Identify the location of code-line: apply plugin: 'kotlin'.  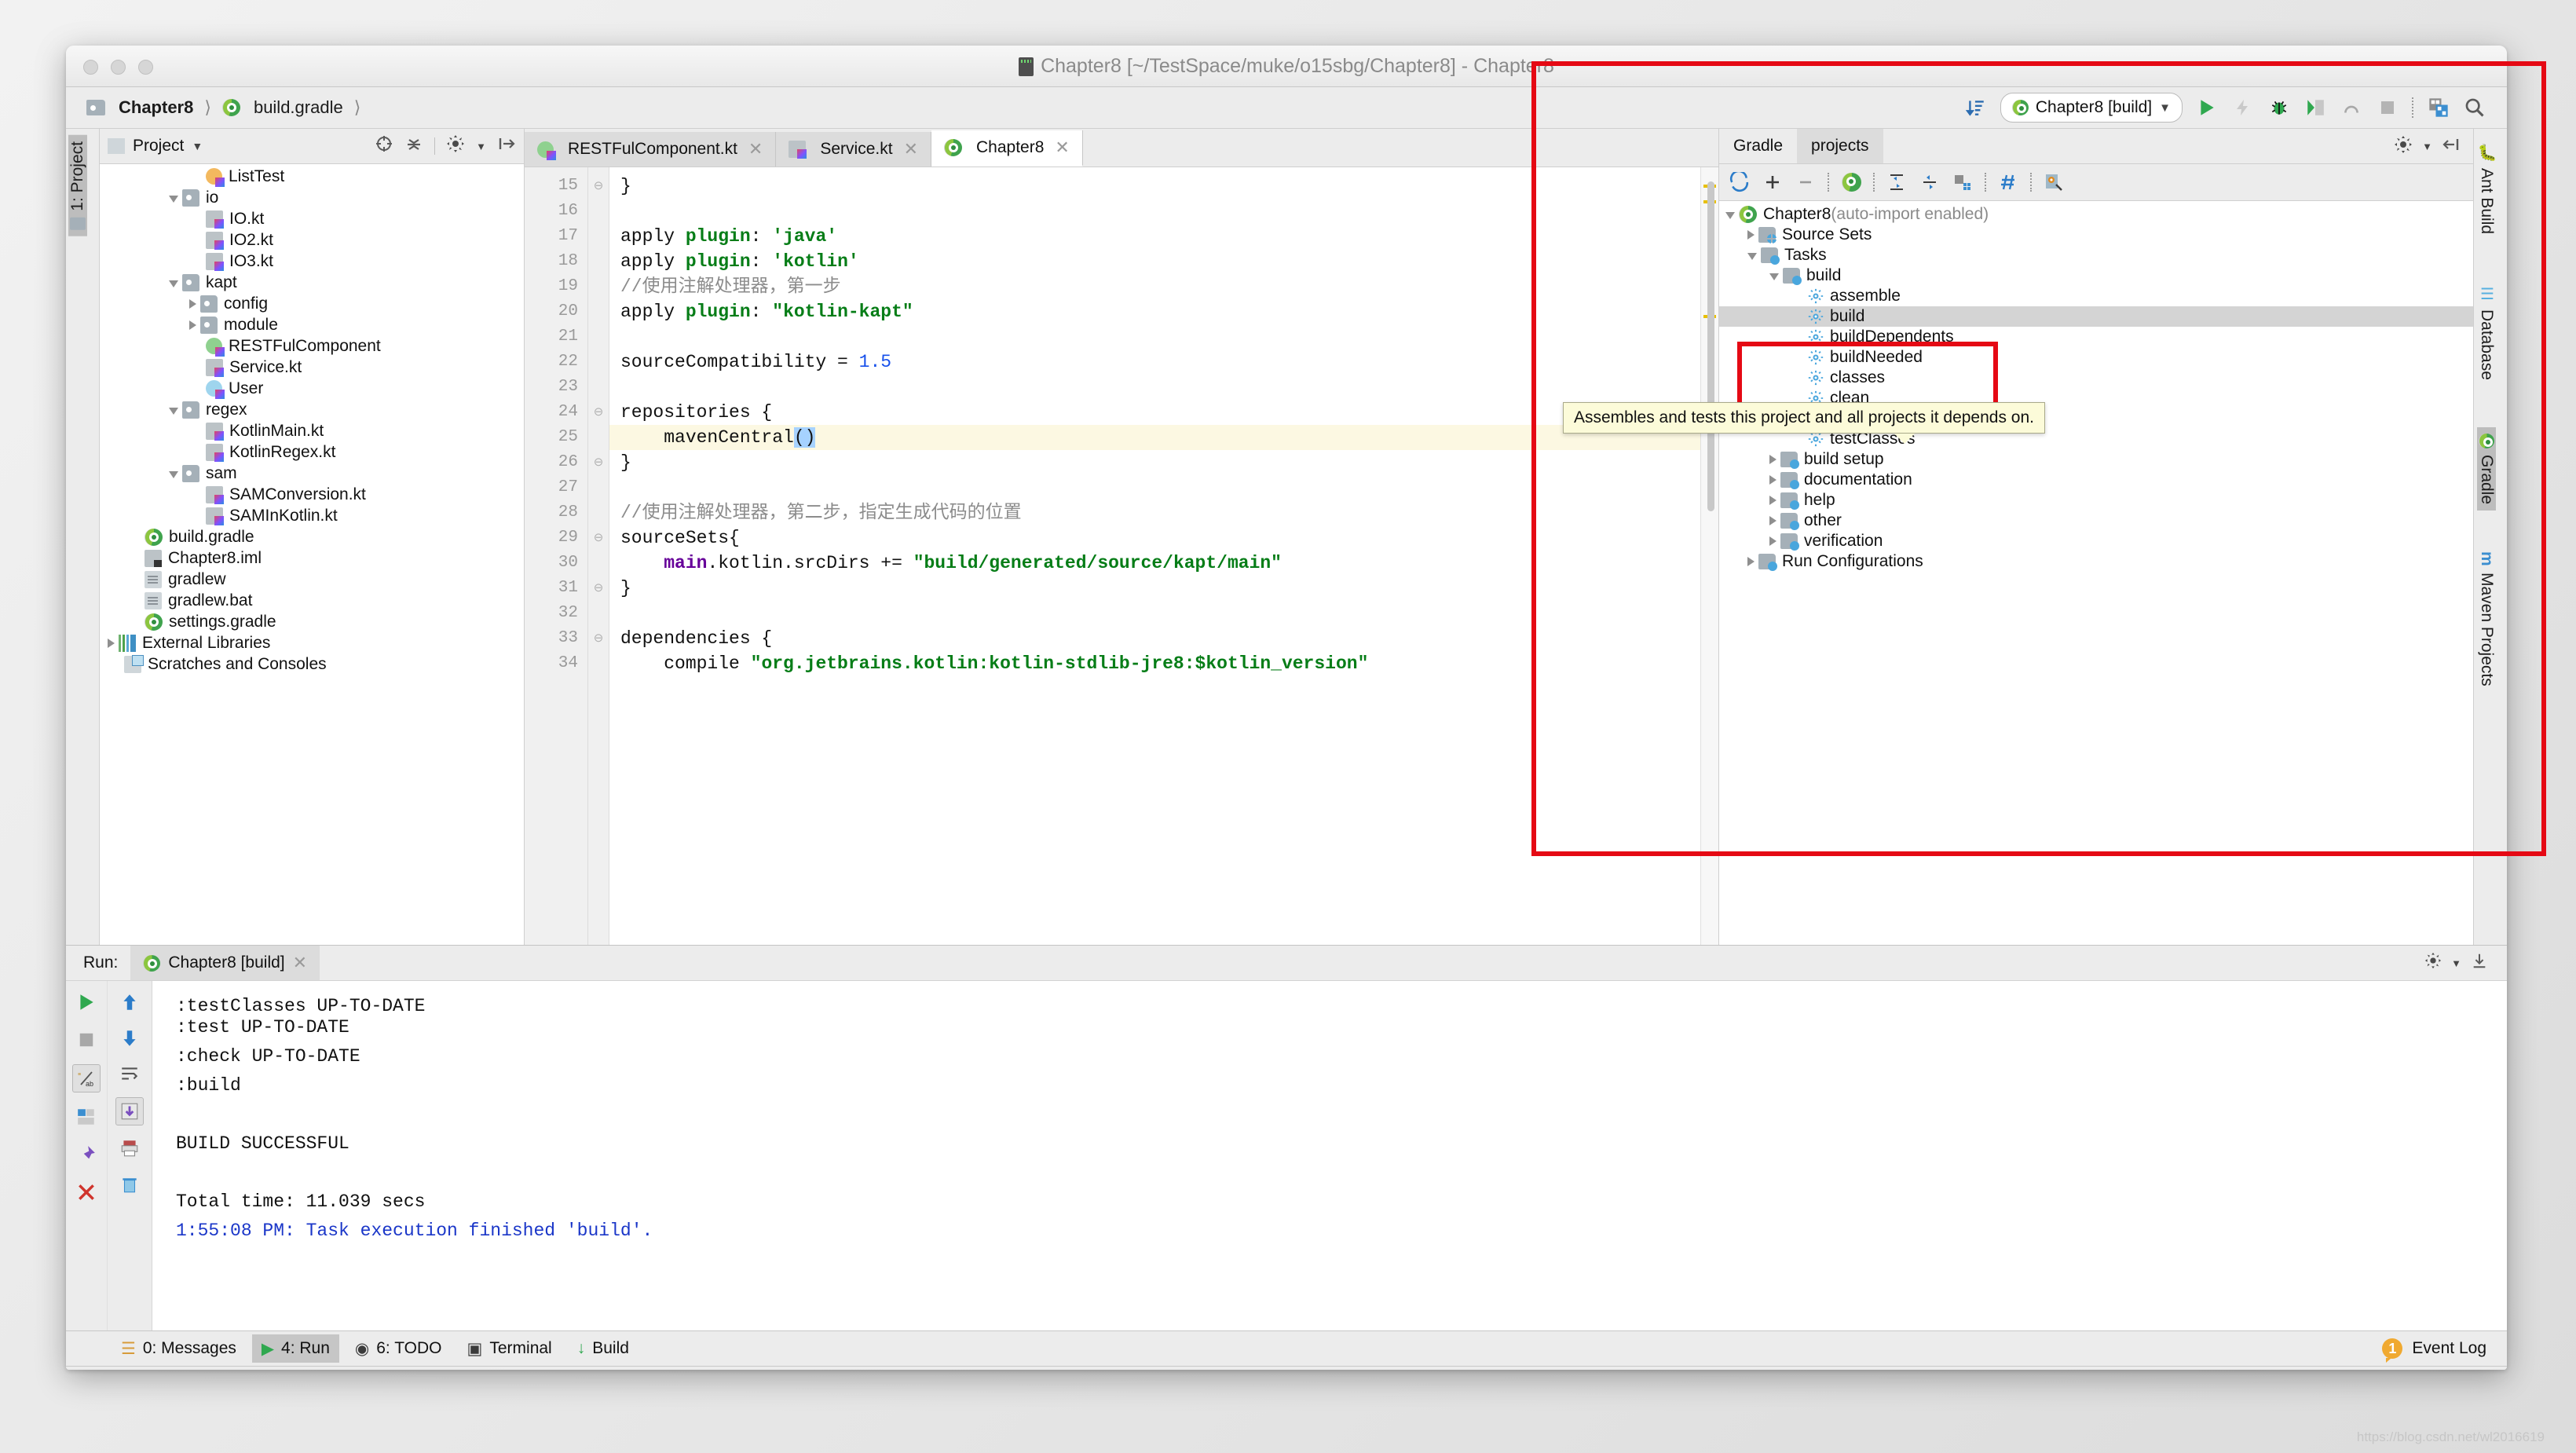
(1164, 261).